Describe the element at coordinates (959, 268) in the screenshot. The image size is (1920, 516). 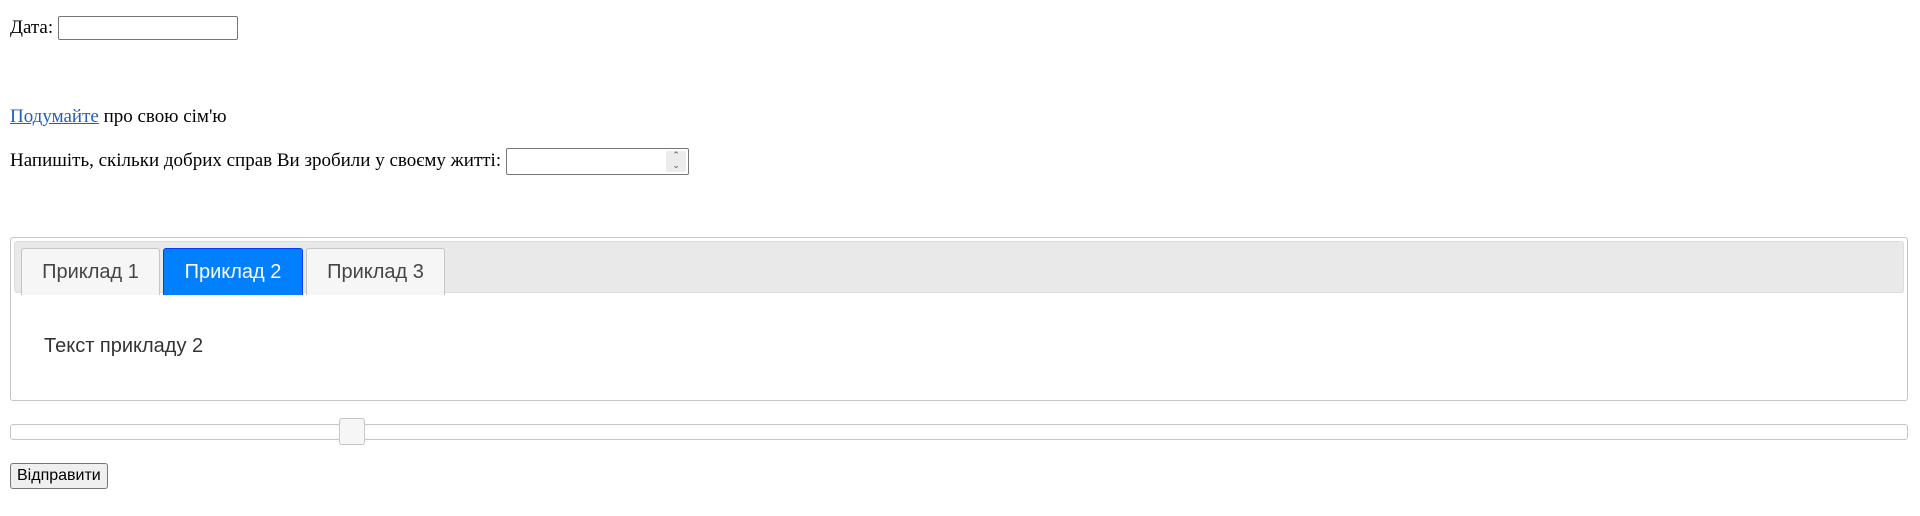
I see `tab-bar: Приклад 1 Приклад 2 Приклад 3` at that location.